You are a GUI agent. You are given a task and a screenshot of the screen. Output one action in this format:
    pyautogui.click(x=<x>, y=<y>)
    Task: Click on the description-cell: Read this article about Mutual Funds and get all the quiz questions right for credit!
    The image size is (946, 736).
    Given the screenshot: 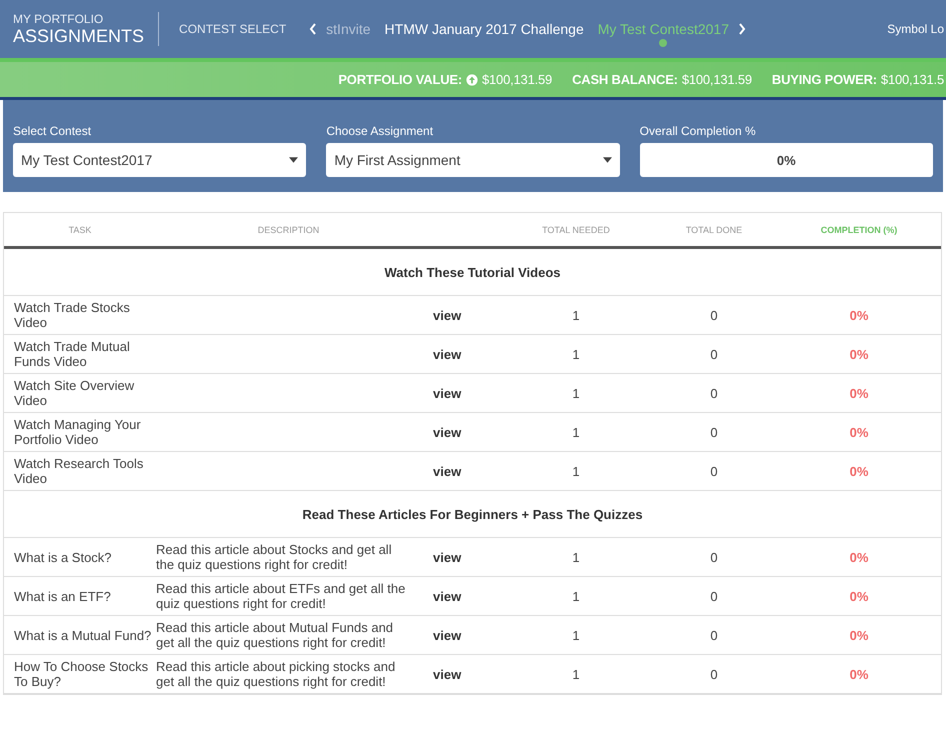 What is the action you would take?
    pyautogui.click(x=275, y=635)
    